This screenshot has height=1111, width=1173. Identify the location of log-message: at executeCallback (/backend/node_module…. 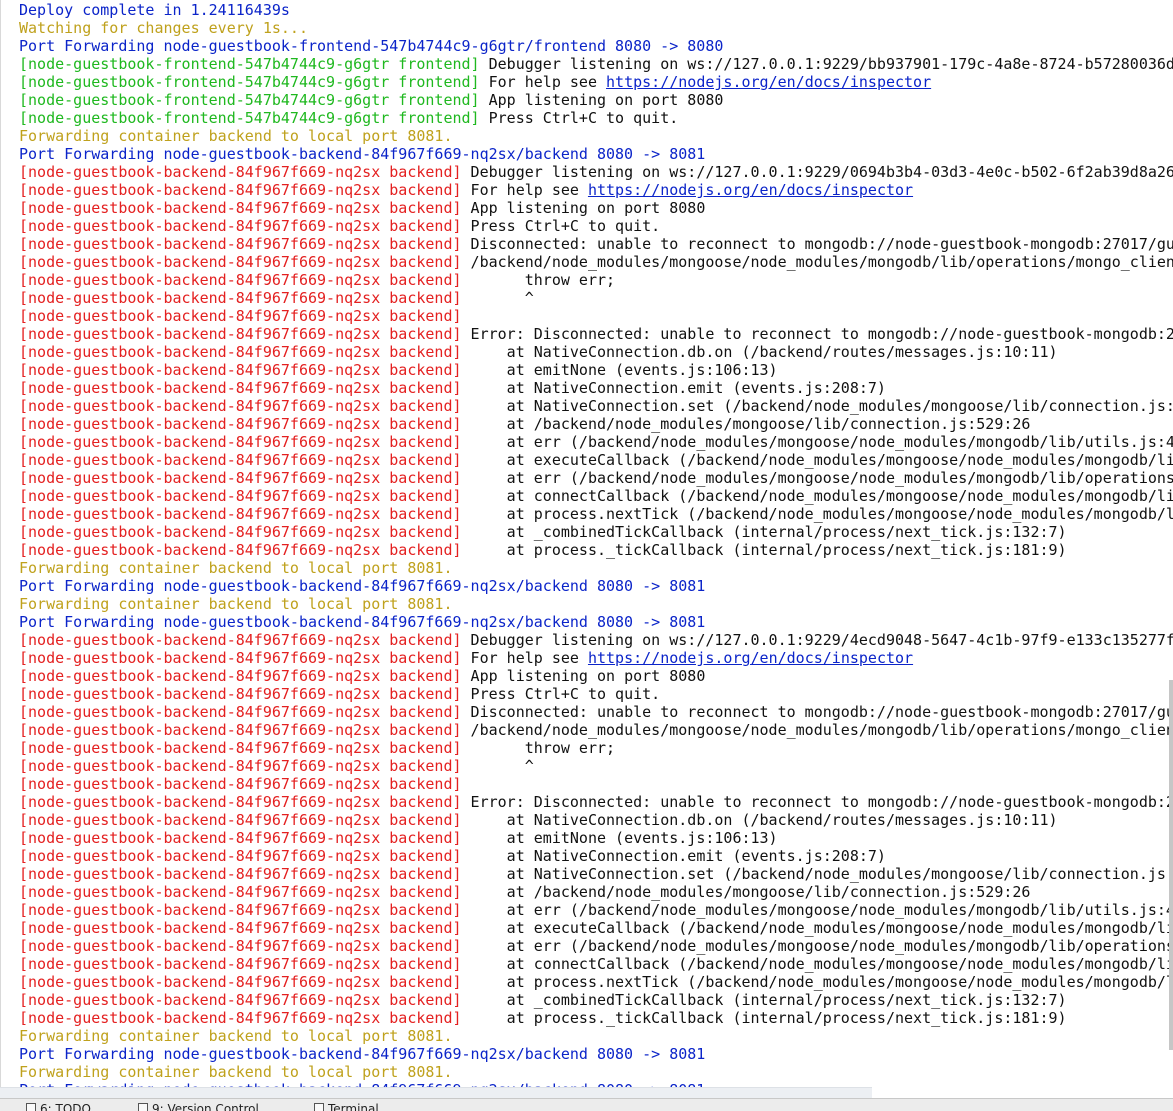
(817, 928).